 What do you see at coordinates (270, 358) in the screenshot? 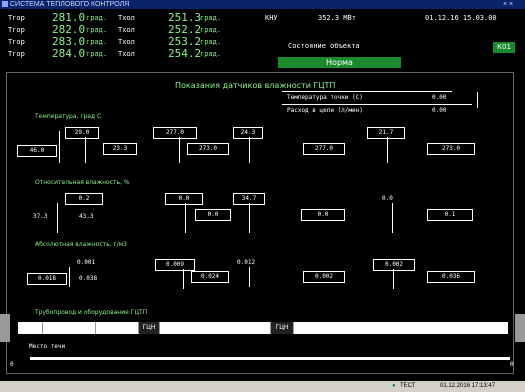
I see `horizontal-scrollbar` at bounding box center [270, 358].